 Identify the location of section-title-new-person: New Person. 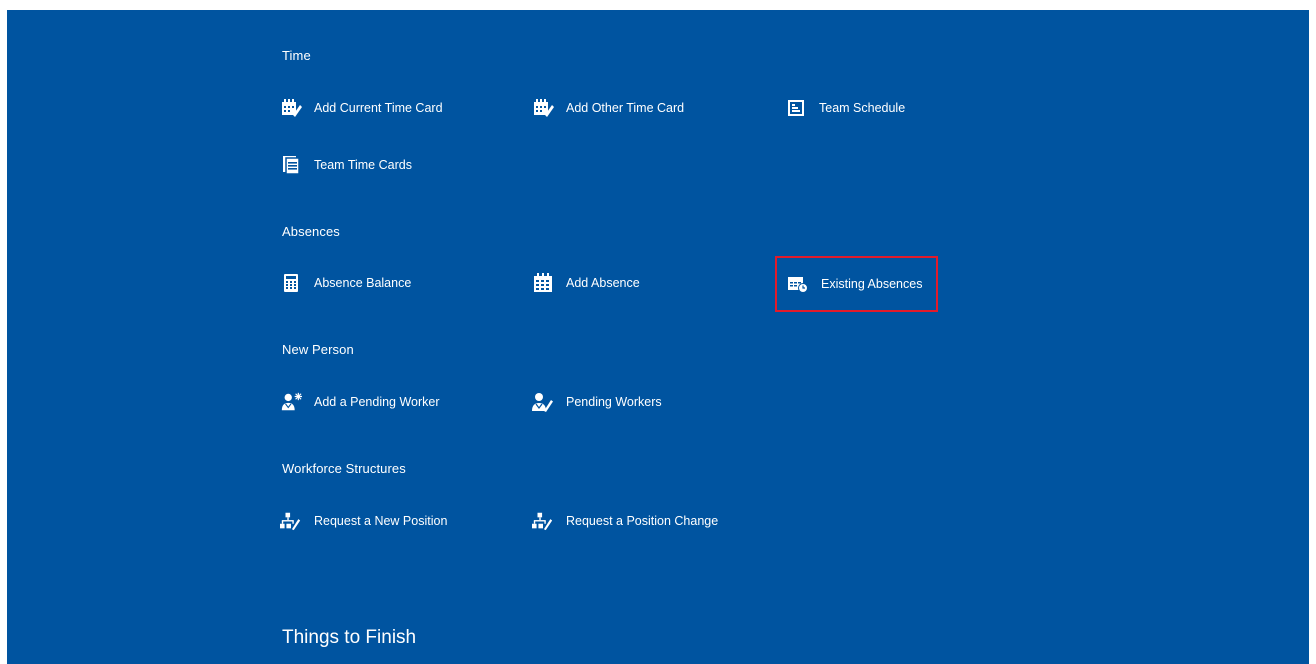
(318, 349).